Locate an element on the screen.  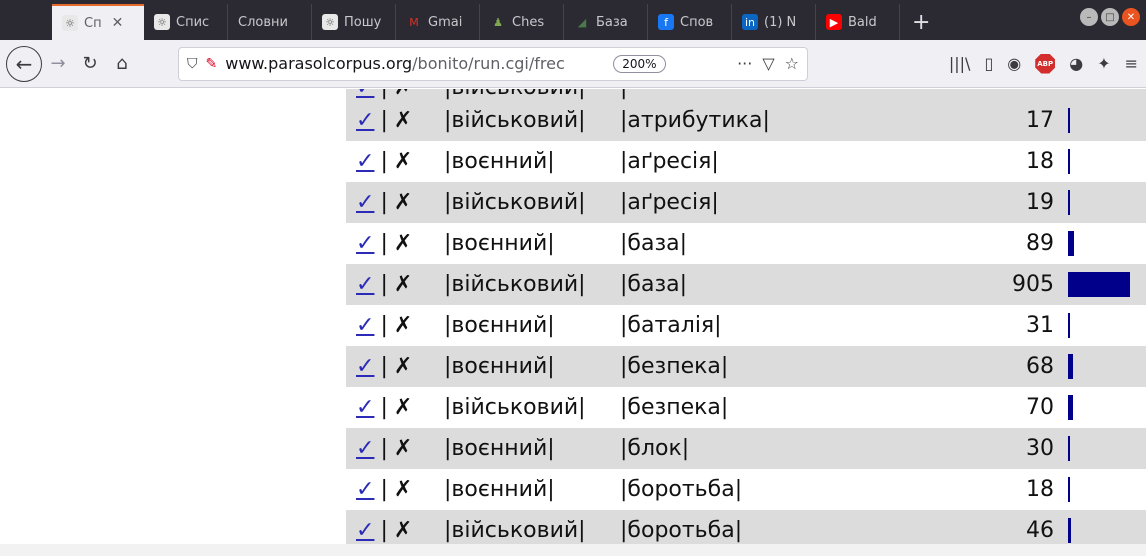
frequency-cell: 19 is located at coordinates (1040, 202).